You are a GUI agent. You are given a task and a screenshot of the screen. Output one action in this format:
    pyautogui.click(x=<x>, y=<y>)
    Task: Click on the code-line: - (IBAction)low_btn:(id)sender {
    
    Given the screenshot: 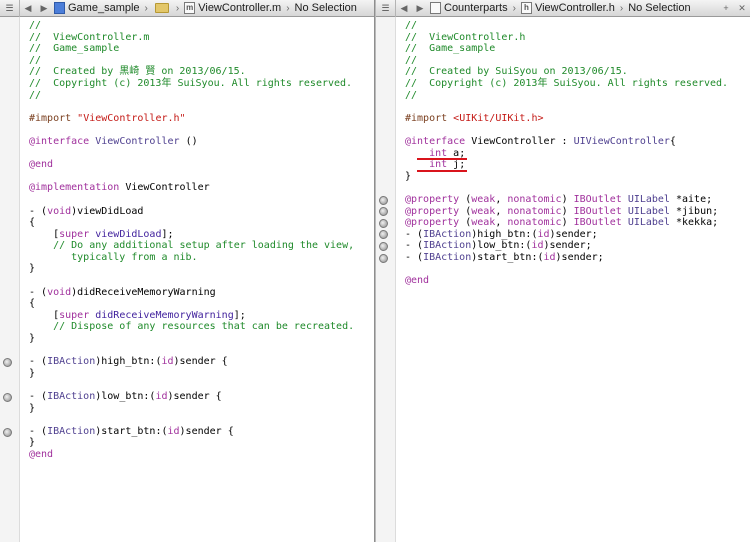 What is the action you would take?
    pyautogui.click(x=201, y=397)
    